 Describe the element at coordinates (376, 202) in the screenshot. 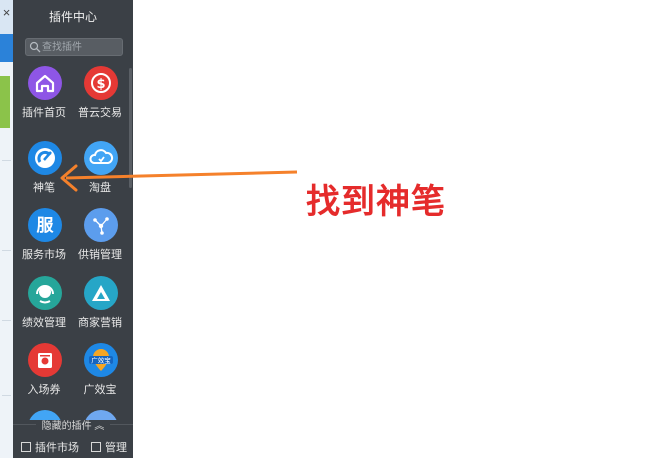

I see `annotation-text: 找到神笔` at that location.